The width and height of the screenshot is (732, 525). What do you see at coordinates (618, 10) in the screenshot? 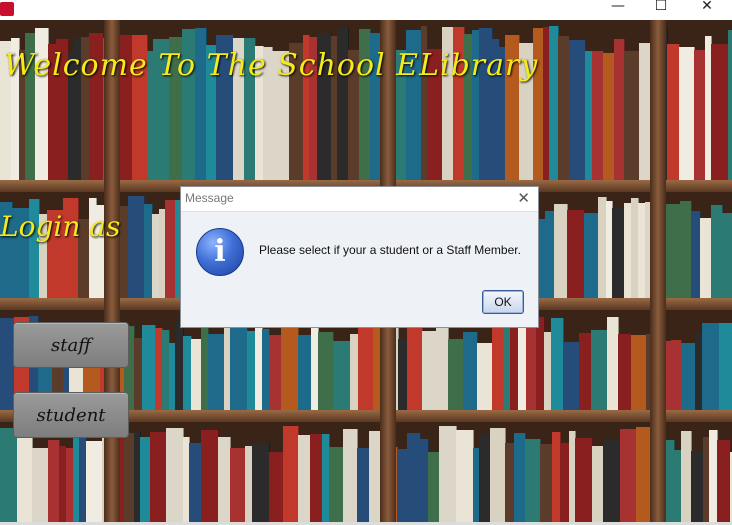
I see `minimize-icon: —` at bounding box center [618, 10].